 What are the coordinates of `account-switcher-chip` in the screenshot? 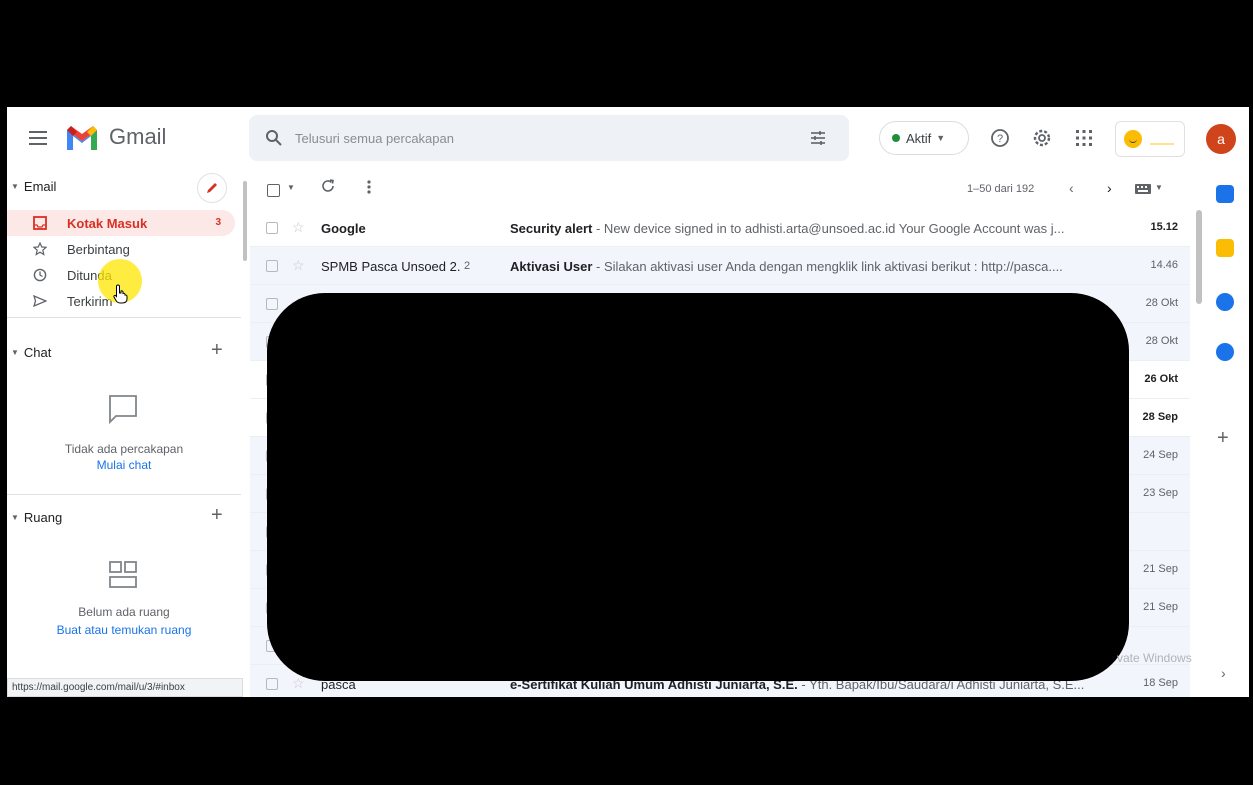 It's located at (1150, 139).